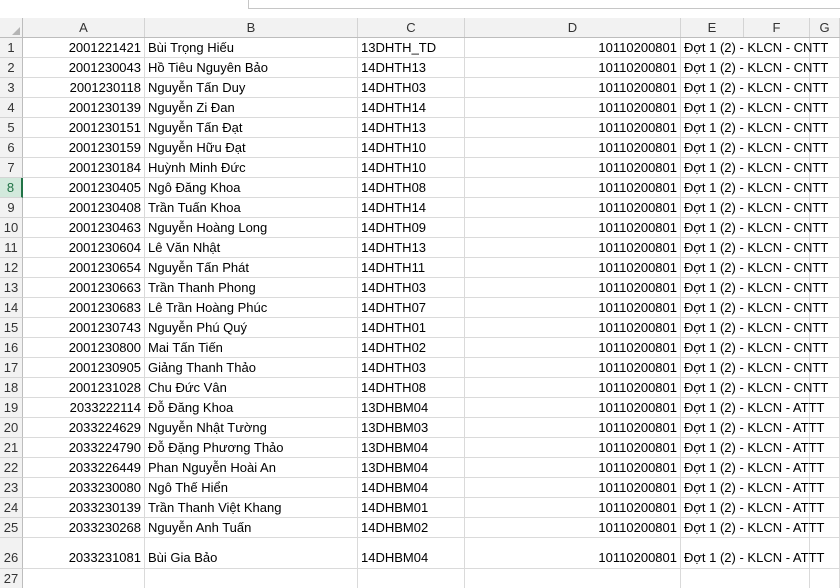 This screenshot has height=588, width=840. Describe the element at coordinates (84, 578) in the screenshot. I see `cell-student-id` at that location.